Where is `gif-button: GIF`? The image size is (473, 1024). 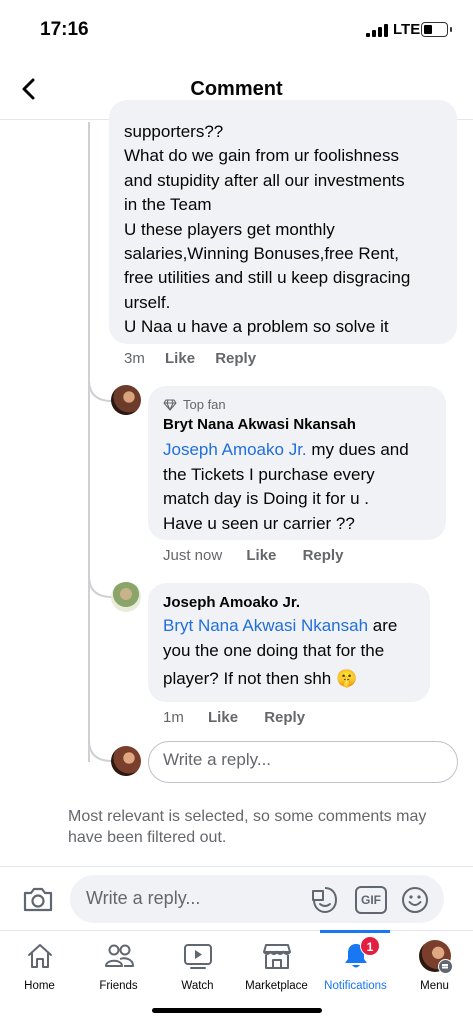 gif-button: GIF is located at coordinates (371, 900).